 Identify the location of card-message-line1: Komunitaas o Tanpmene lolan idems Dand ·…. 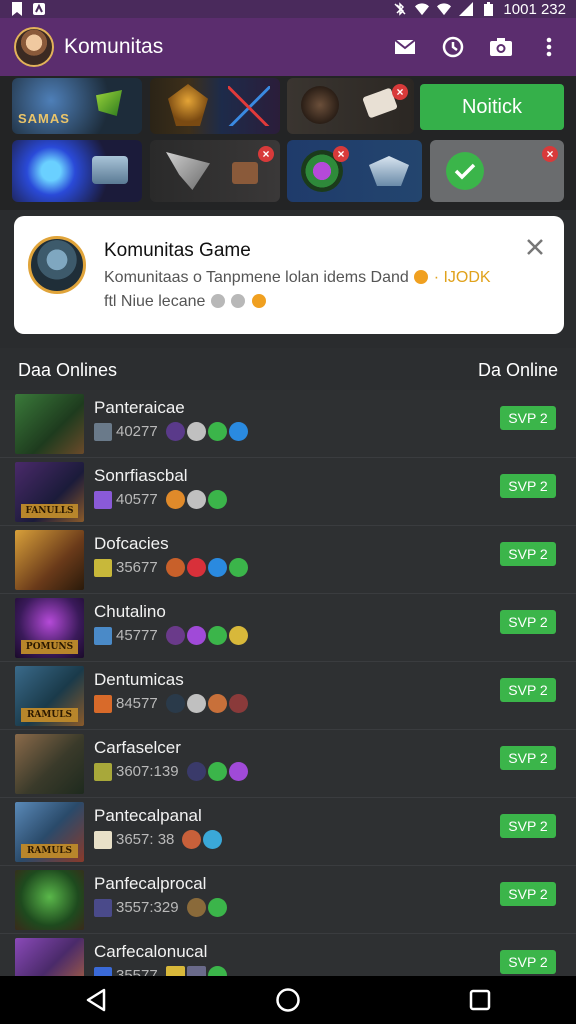
(297, 278).